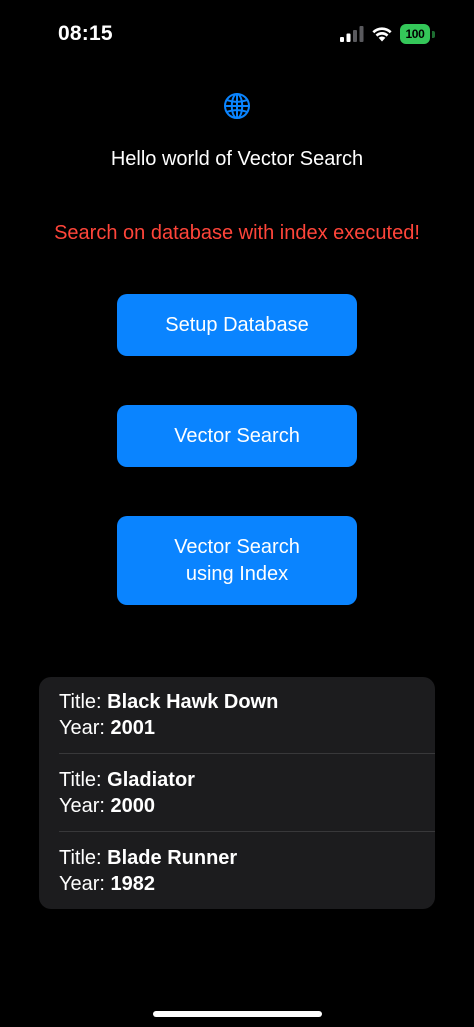 This screenshot has height=1027, width=474. I want to click on movie-title: Gladiator, so click(151, 780).